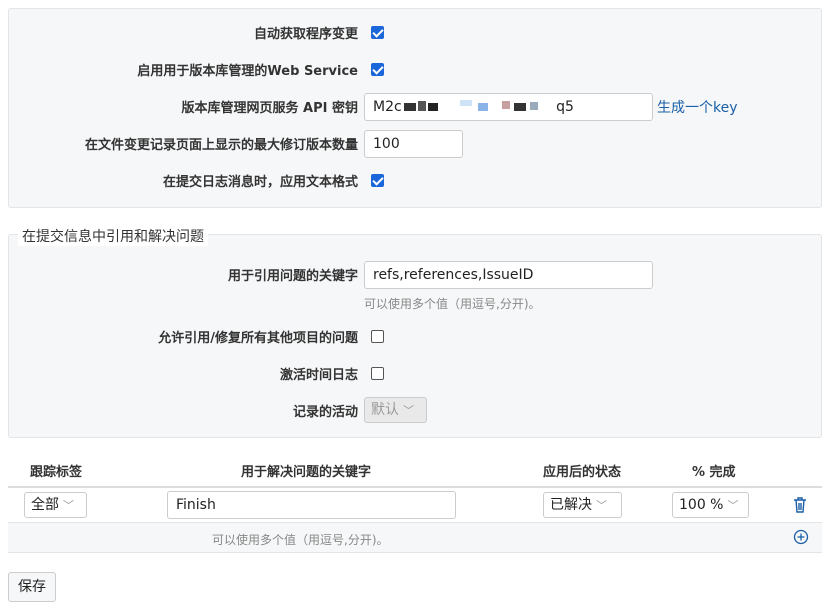  What do you see at coordinates (565, 107) in the screenshot?
I see `api-key-value-end: q5` at bounding box center [565, 107].